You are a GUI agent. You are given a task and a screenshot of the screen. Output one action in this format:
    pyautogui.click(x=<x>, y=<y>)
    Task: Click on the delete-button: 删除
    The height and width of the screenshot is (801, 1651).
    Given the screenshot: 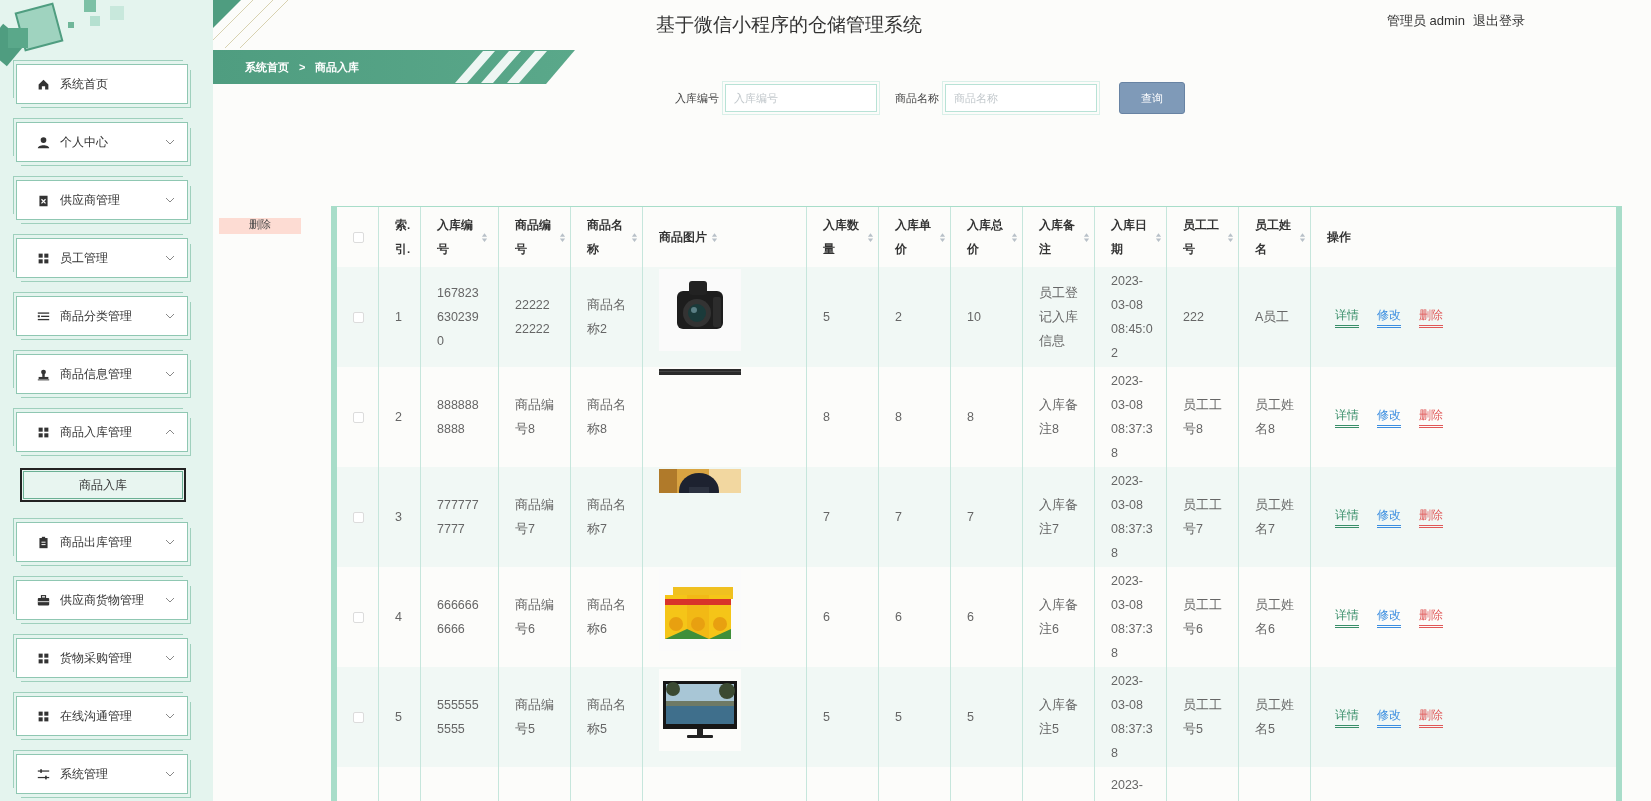 What is the action you would take?
    pyautogui.click(x=260, y=226)
    